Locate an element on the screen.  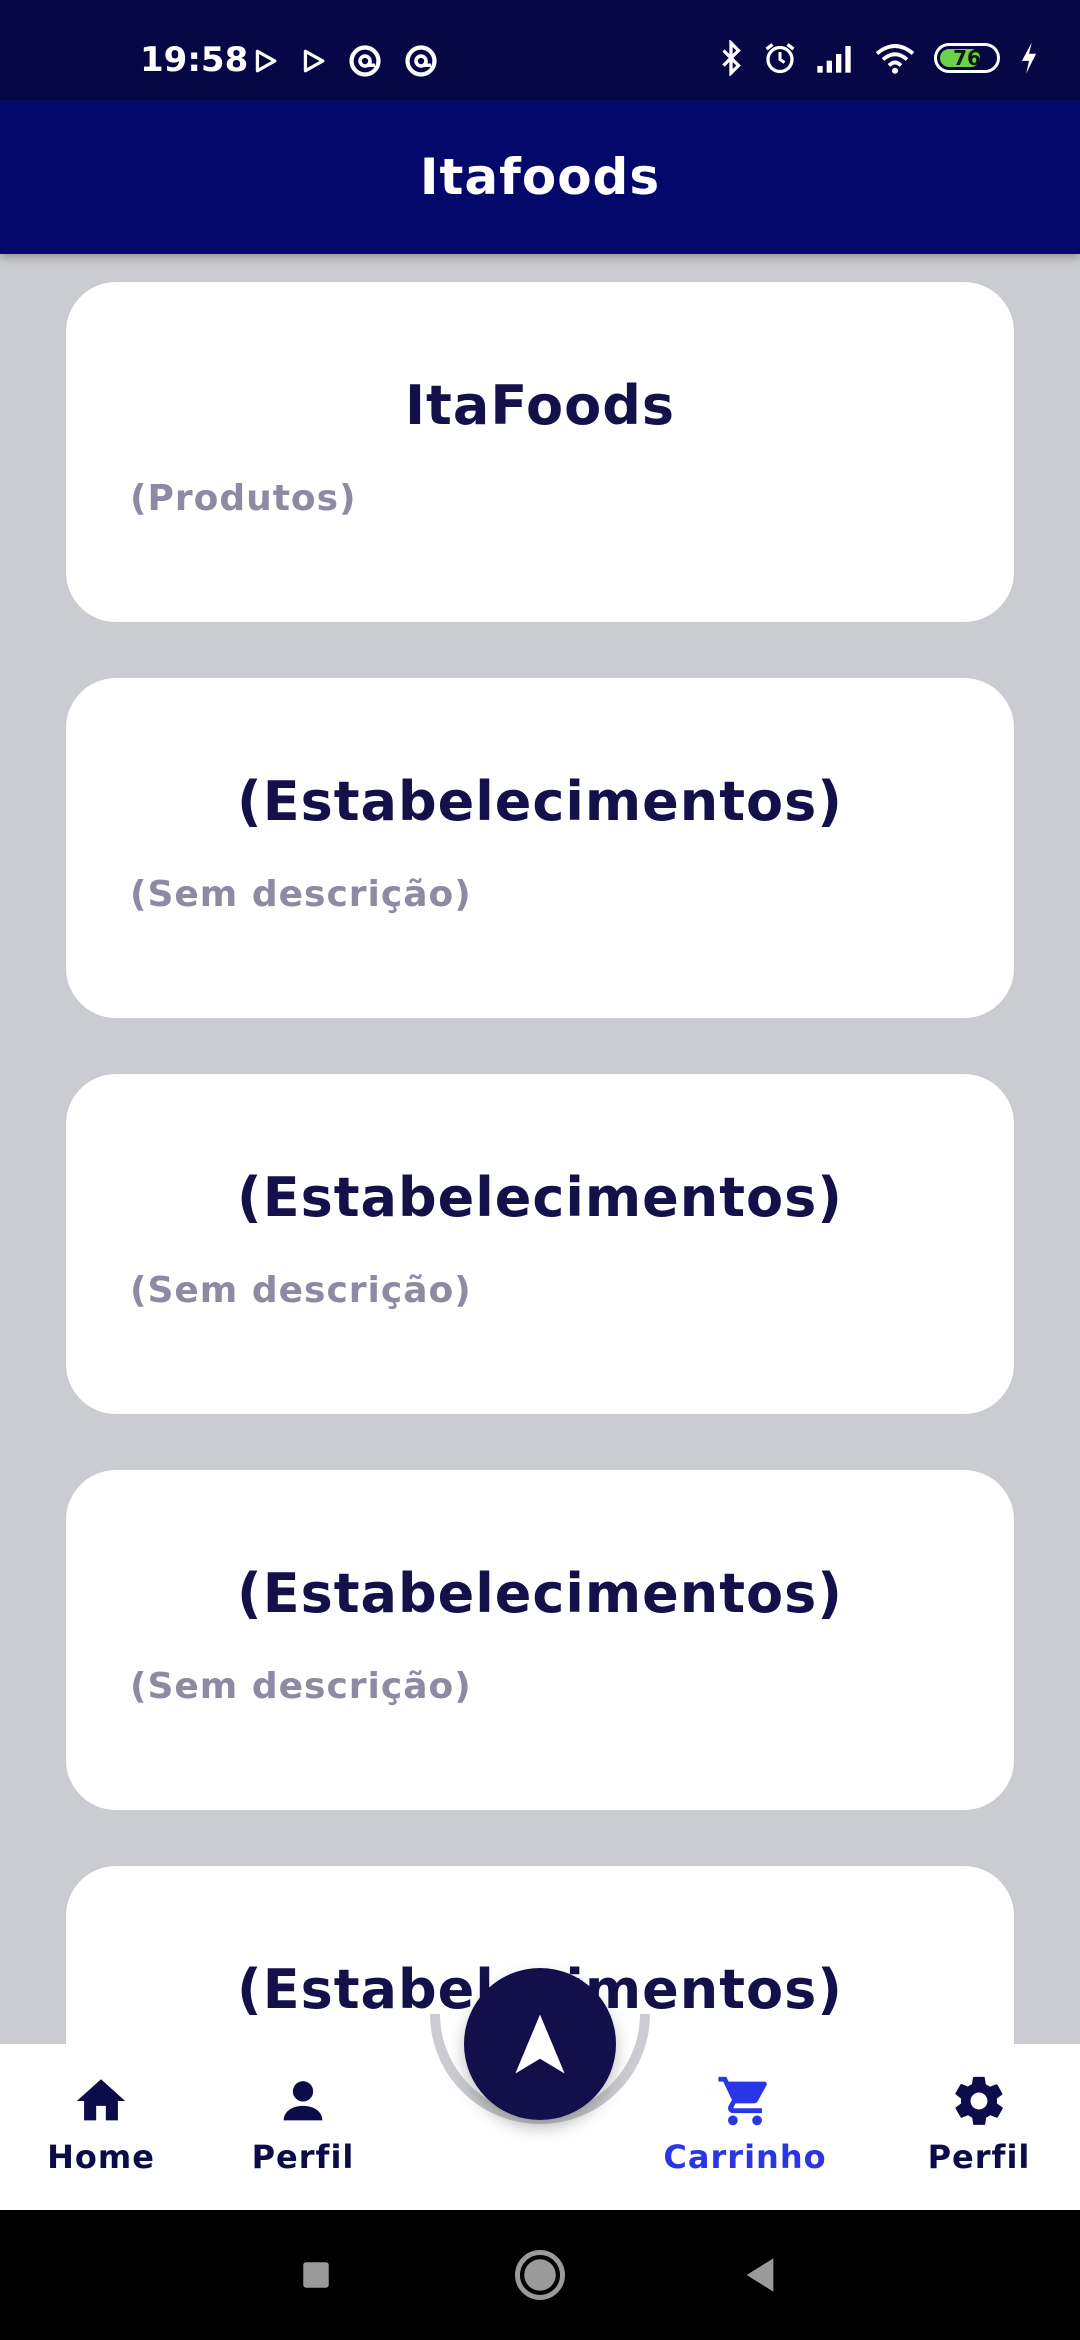
nav-item-carrinho: Carrinho is located at coordinates (745, 2124).